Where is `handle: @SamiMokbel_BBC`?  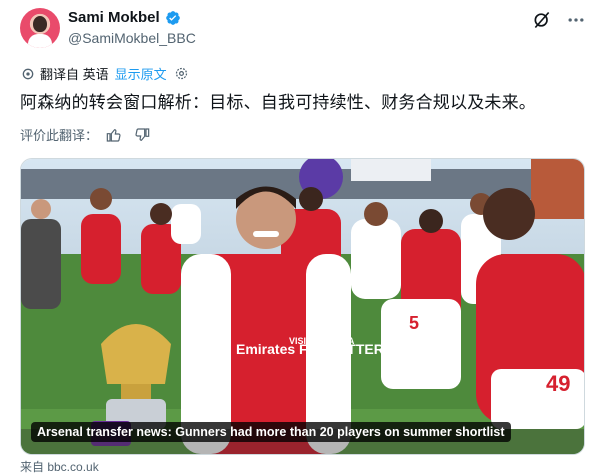 handle: @SamiMokbel_BBC is located at coordinates (132, 38).